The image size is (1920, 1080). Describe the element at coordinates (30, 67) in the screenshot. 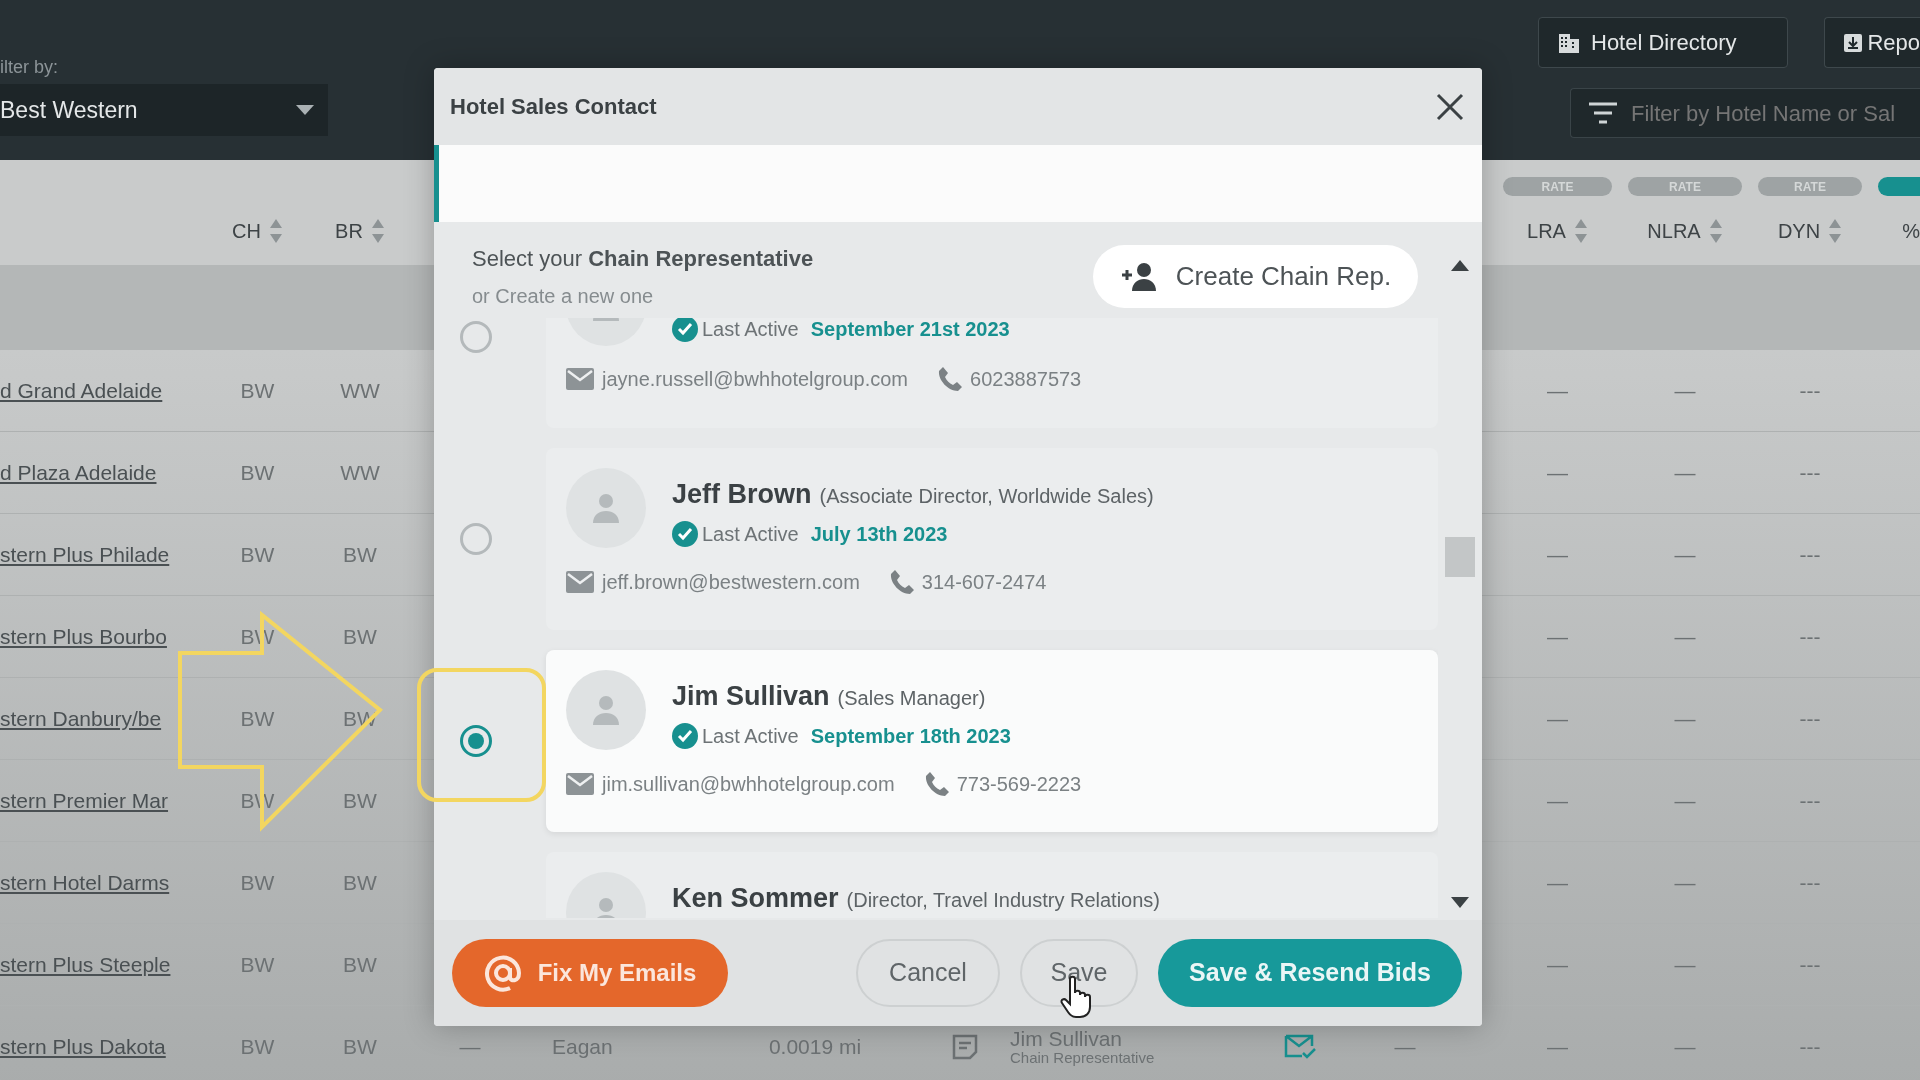

I see `filter-label: ilter by:` at that location.